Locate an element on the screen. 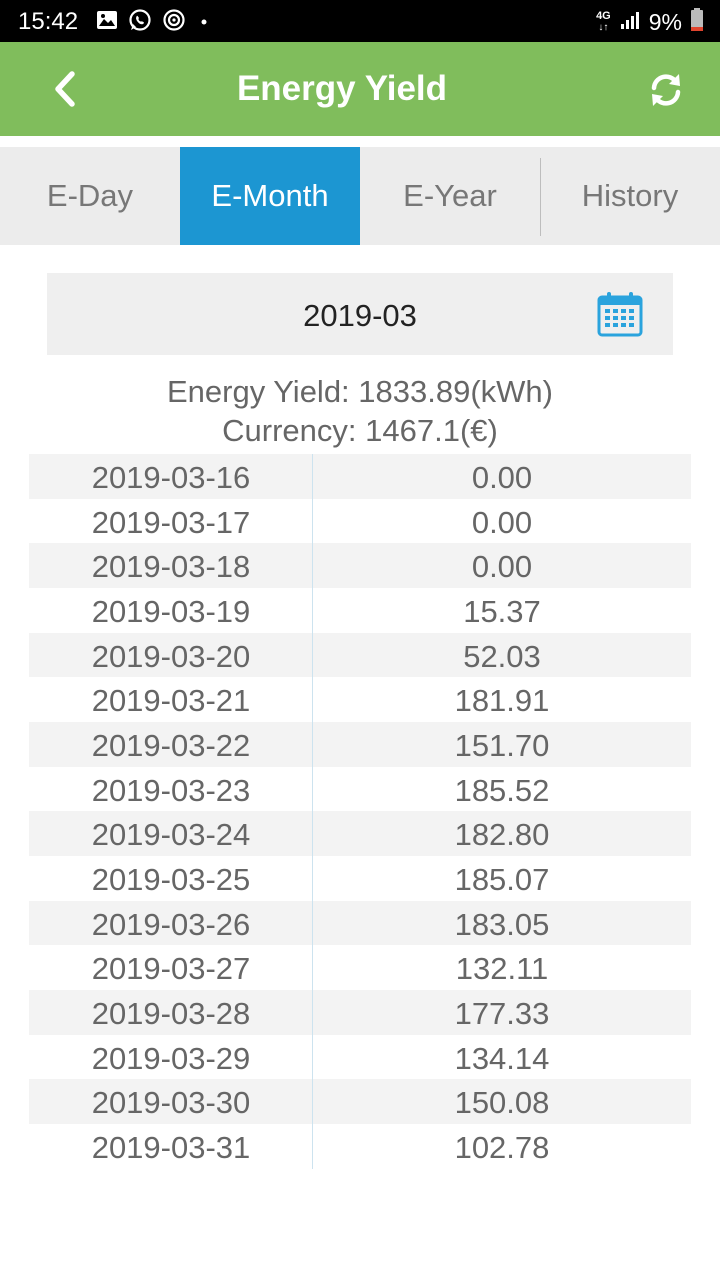 This screenshot has width=720, height=1280. column-divider is located at coordinates (312, 811).